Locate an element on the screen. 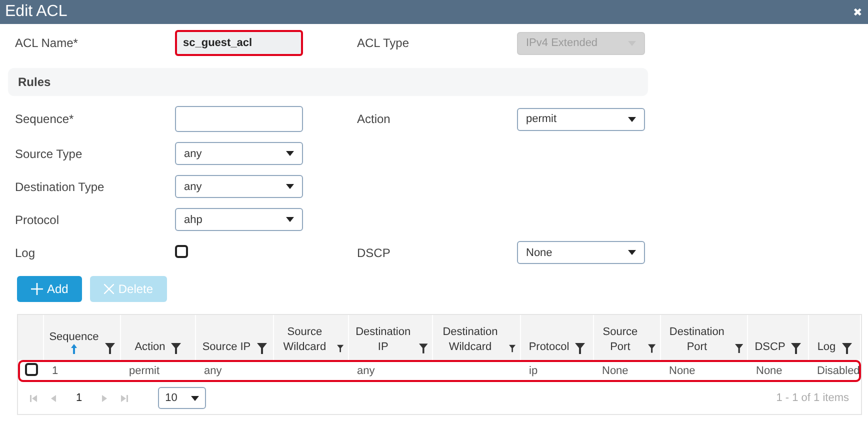 Image resolution: width=868 pixels, height=427 pixels. window-title: Edit ACL is located at coordinates (36, 12).